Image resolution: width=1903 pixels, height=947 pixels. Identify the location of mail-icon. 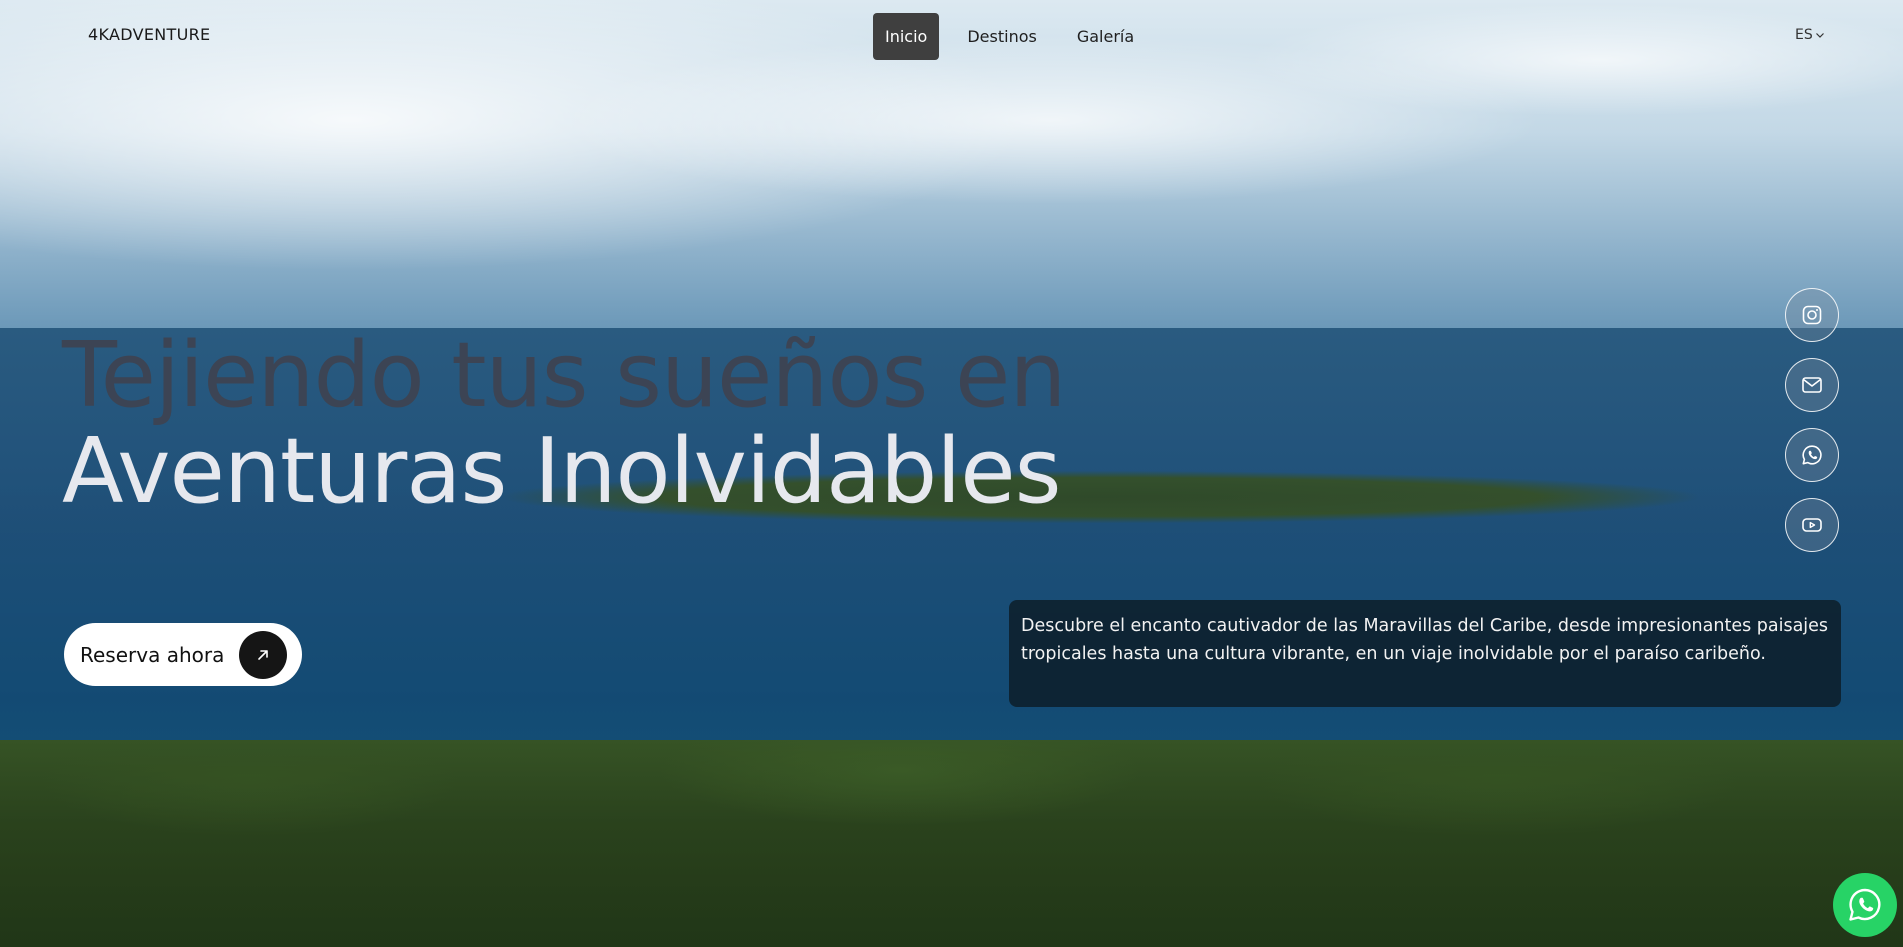
(1812, 385).